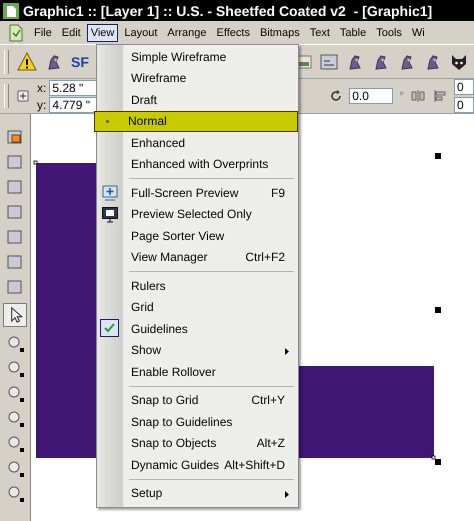  I want to click on menu-item: Dynamic Guides Alt+Shift+D, so click(197, 465).